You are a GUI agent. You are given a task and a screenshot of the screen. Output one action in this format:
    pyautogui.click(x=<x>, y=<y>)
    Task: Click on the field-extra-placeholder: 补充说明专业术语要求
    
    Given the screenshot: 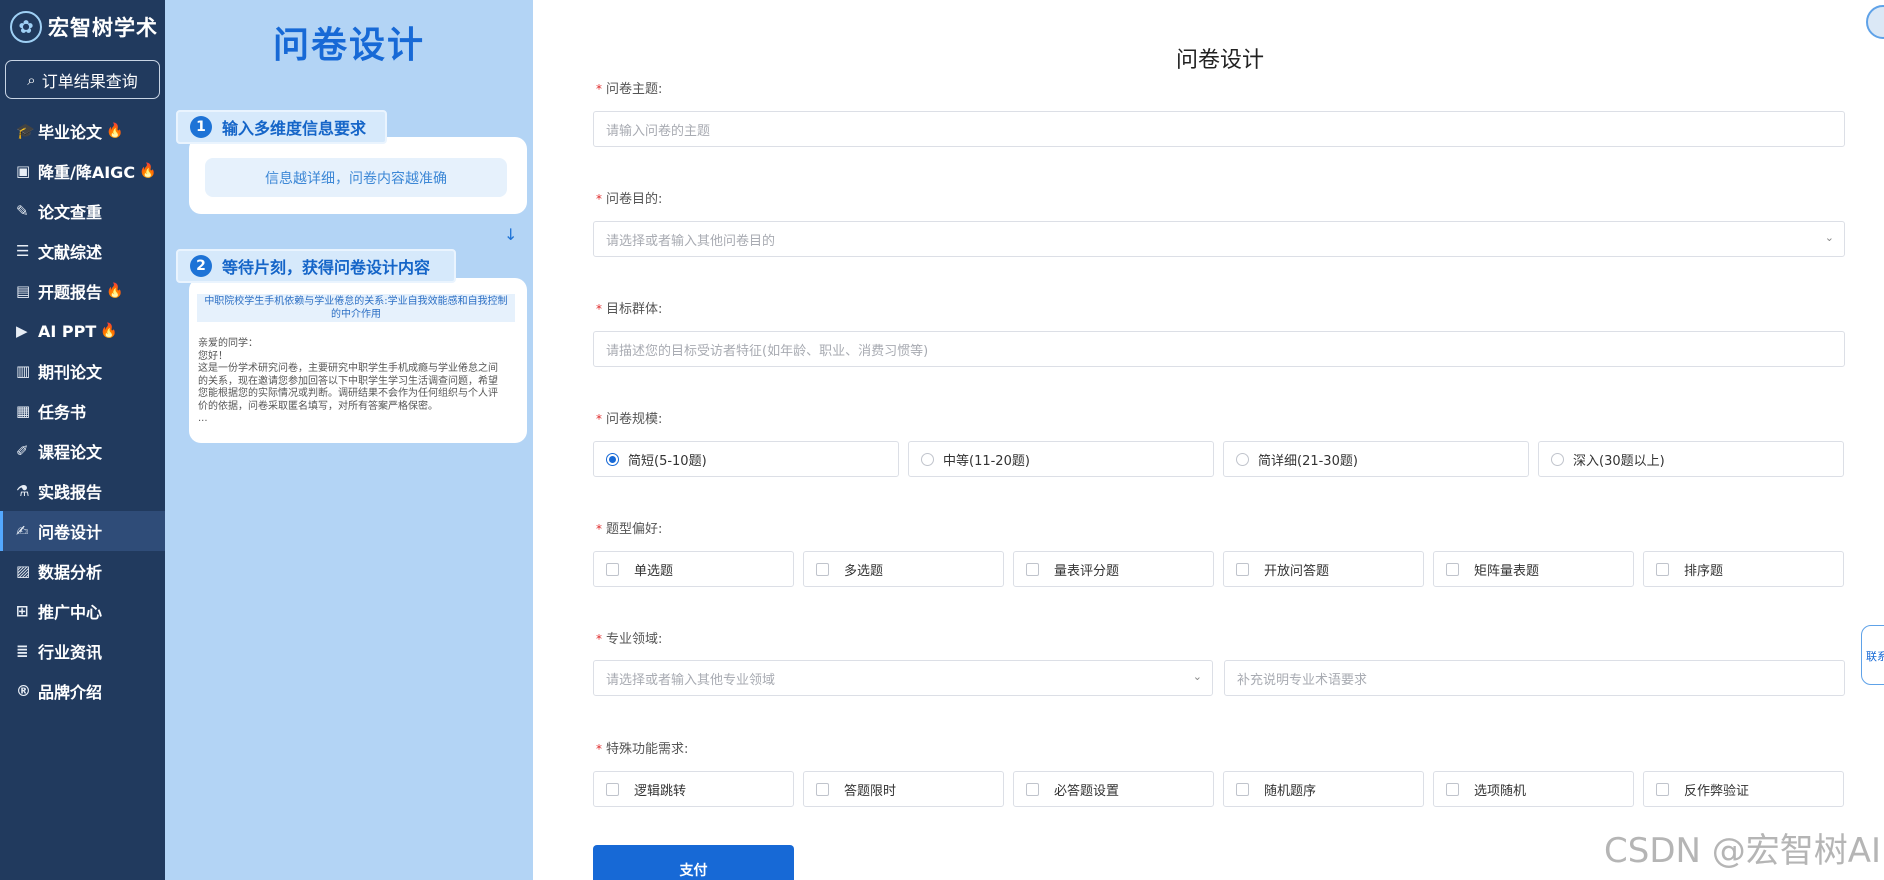 What is the action you would take?
    pyautogui.click(x=1302, y=680)
    